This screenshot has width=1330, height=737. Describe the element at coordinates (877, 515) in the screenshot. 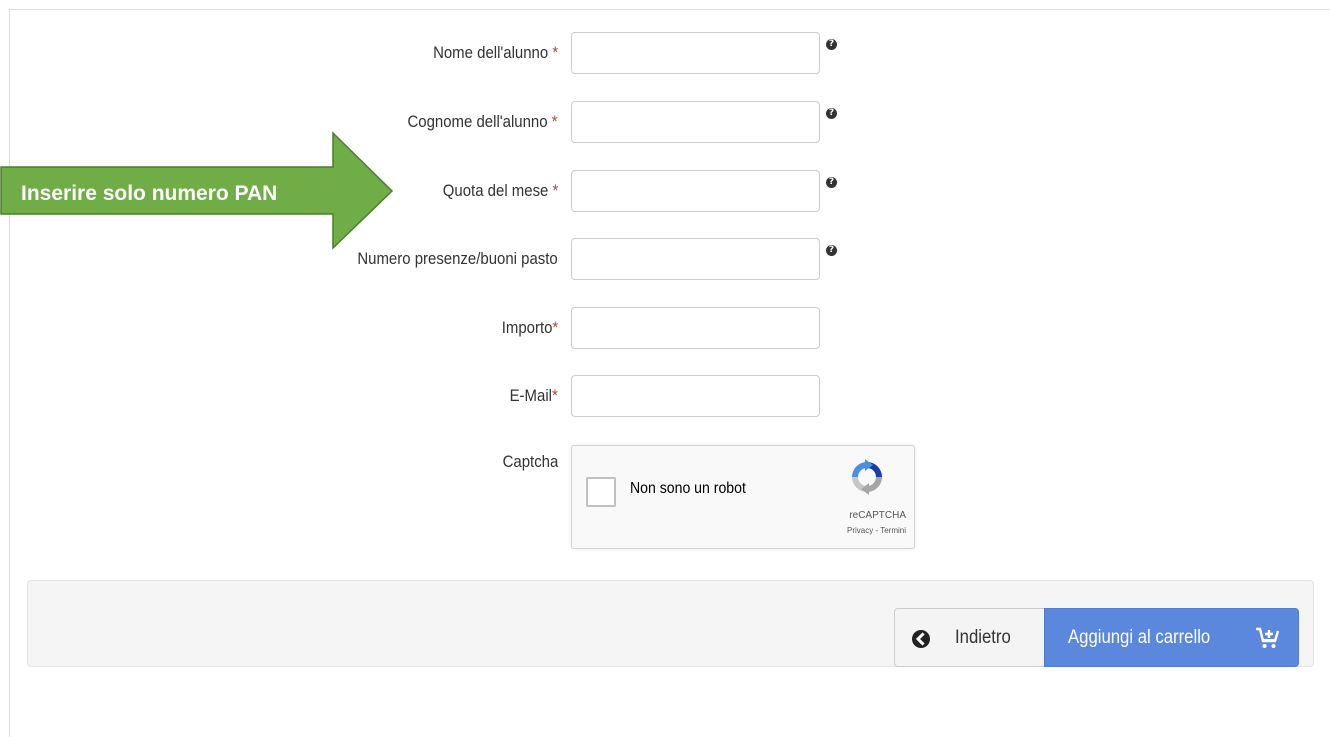

I see `recaptcha-brand: reCAPTCHA` at that location.